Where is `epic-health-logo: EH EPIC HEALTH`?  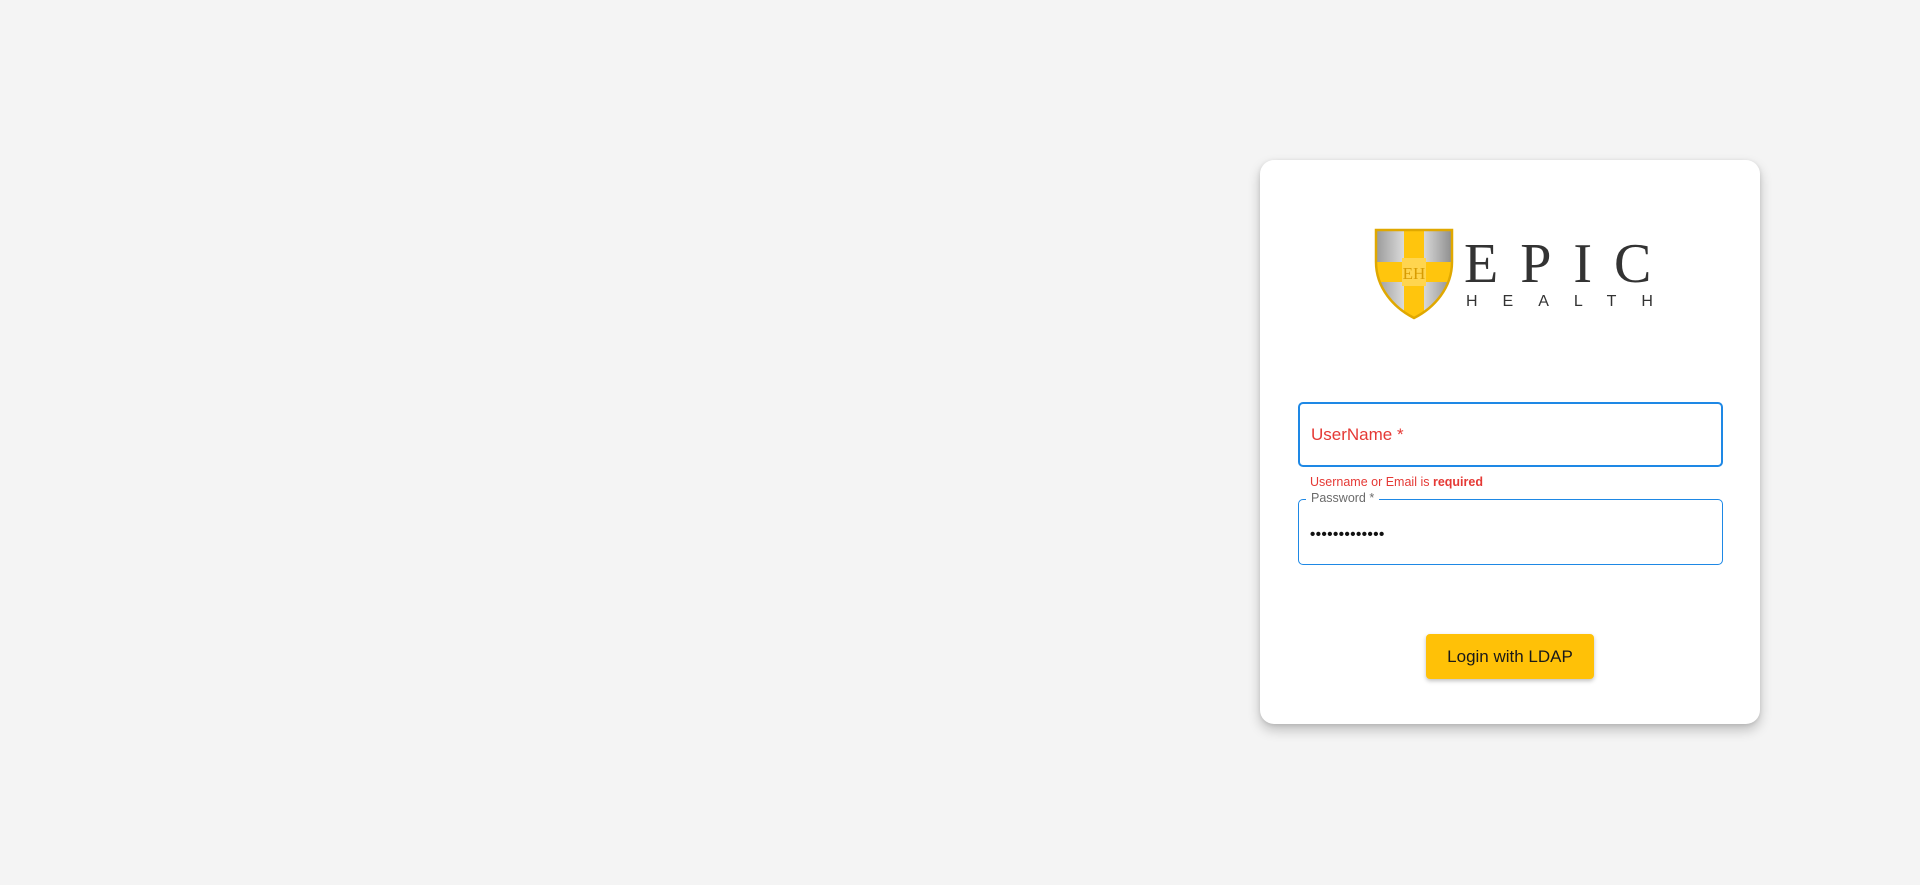 epic-health-logo: EH EPIC HEALTH is located at coordinates (1517, 274).